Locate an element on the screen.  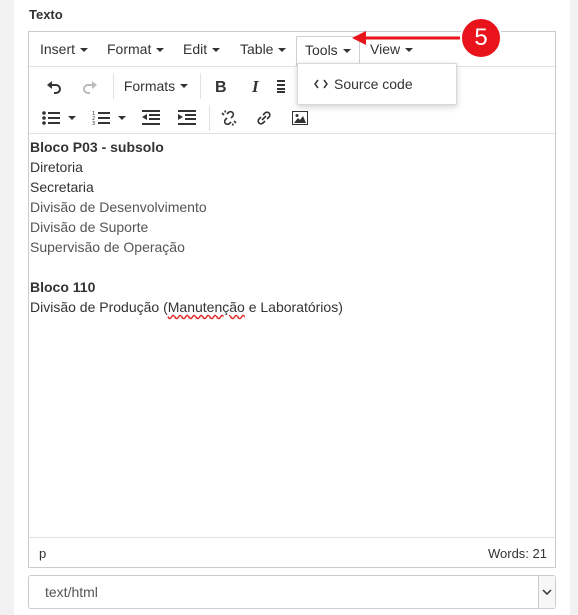
svg-text: B is located at coordinates (221, 86).